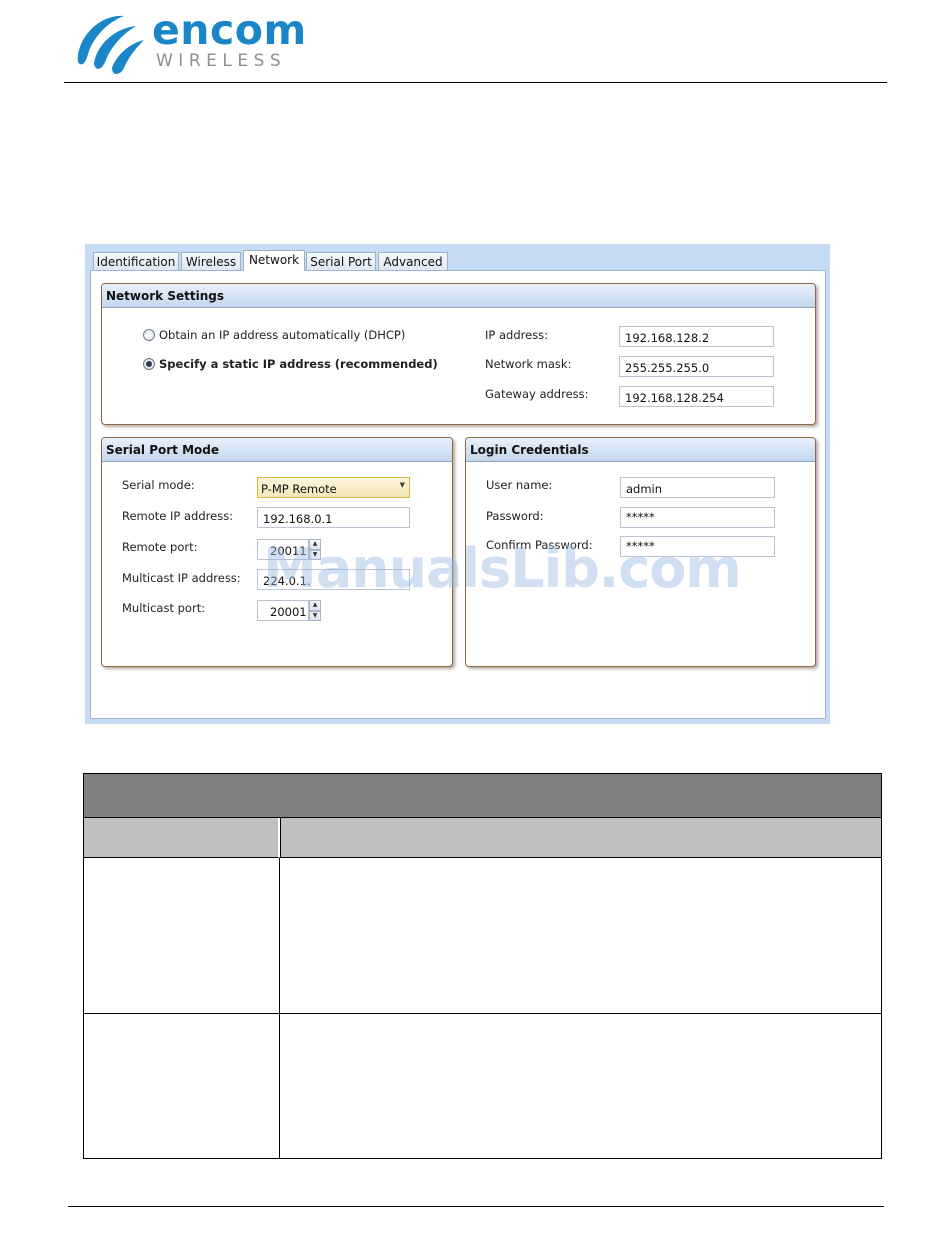  What do you see at coordinates (315, 616) in the screenshot?
I see `spin-down-icon: ▼` at bounding box center [315, 616].